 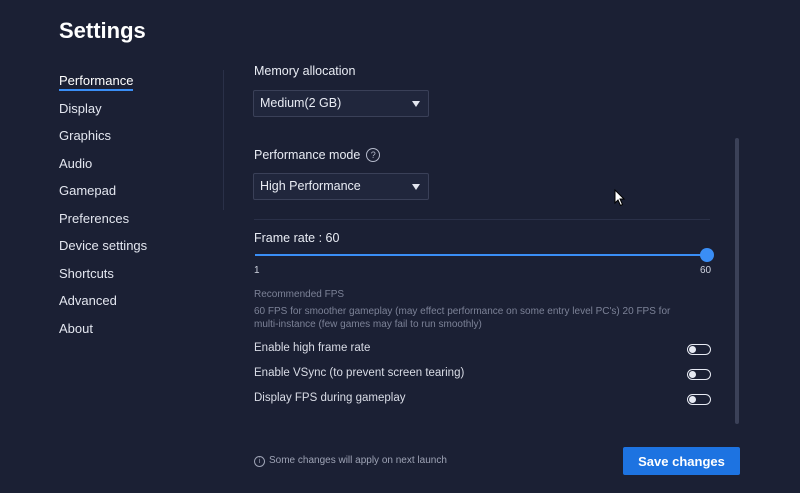 I want to click on page-title: Settings, so click(x=102, y=30).